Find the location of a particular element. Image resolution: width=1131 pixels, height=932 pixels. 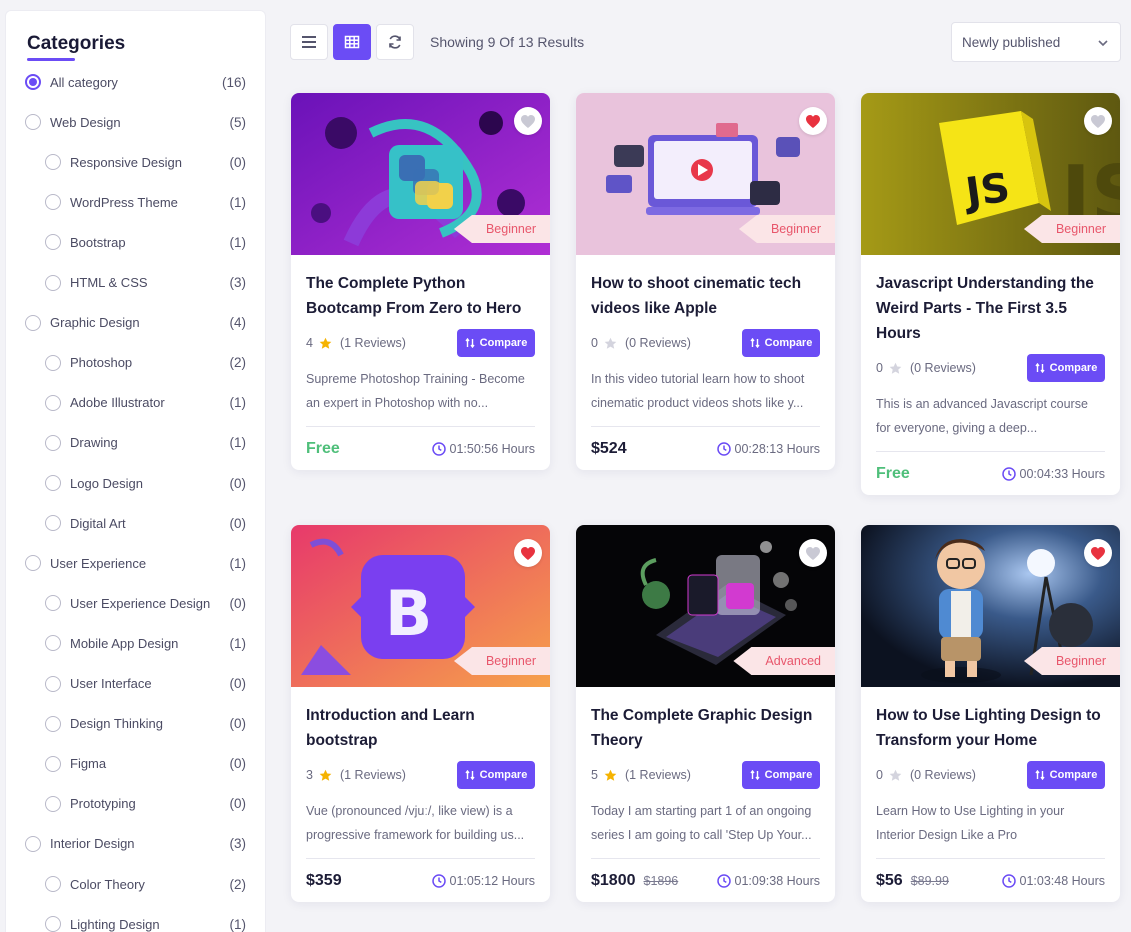

course-title: Introduction and Learn bootstrap is located at coordinates (420, 728).